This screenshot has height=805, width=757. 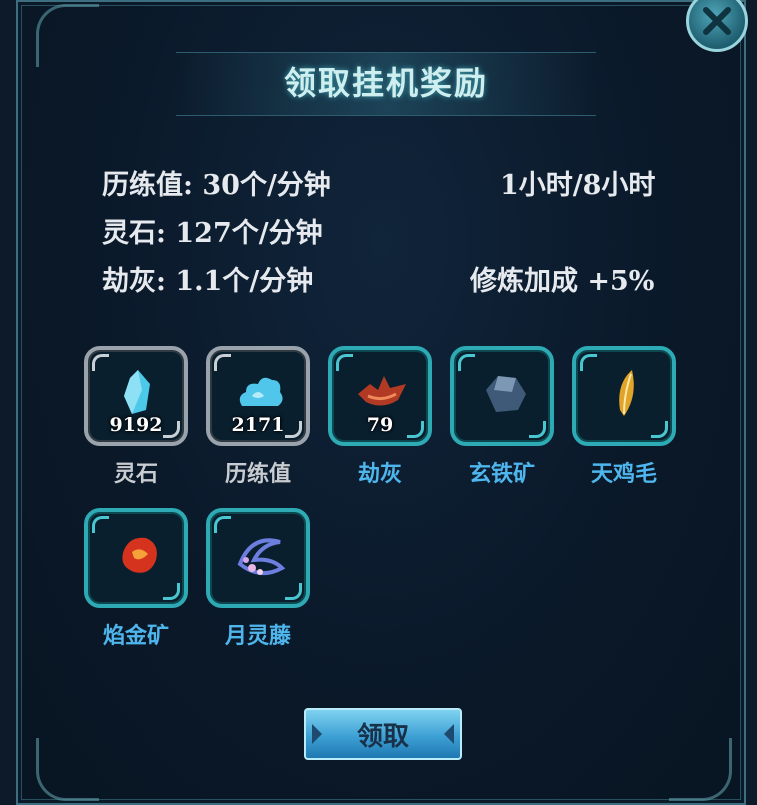 I want to click on close-icon, so click(x=717, y=21).